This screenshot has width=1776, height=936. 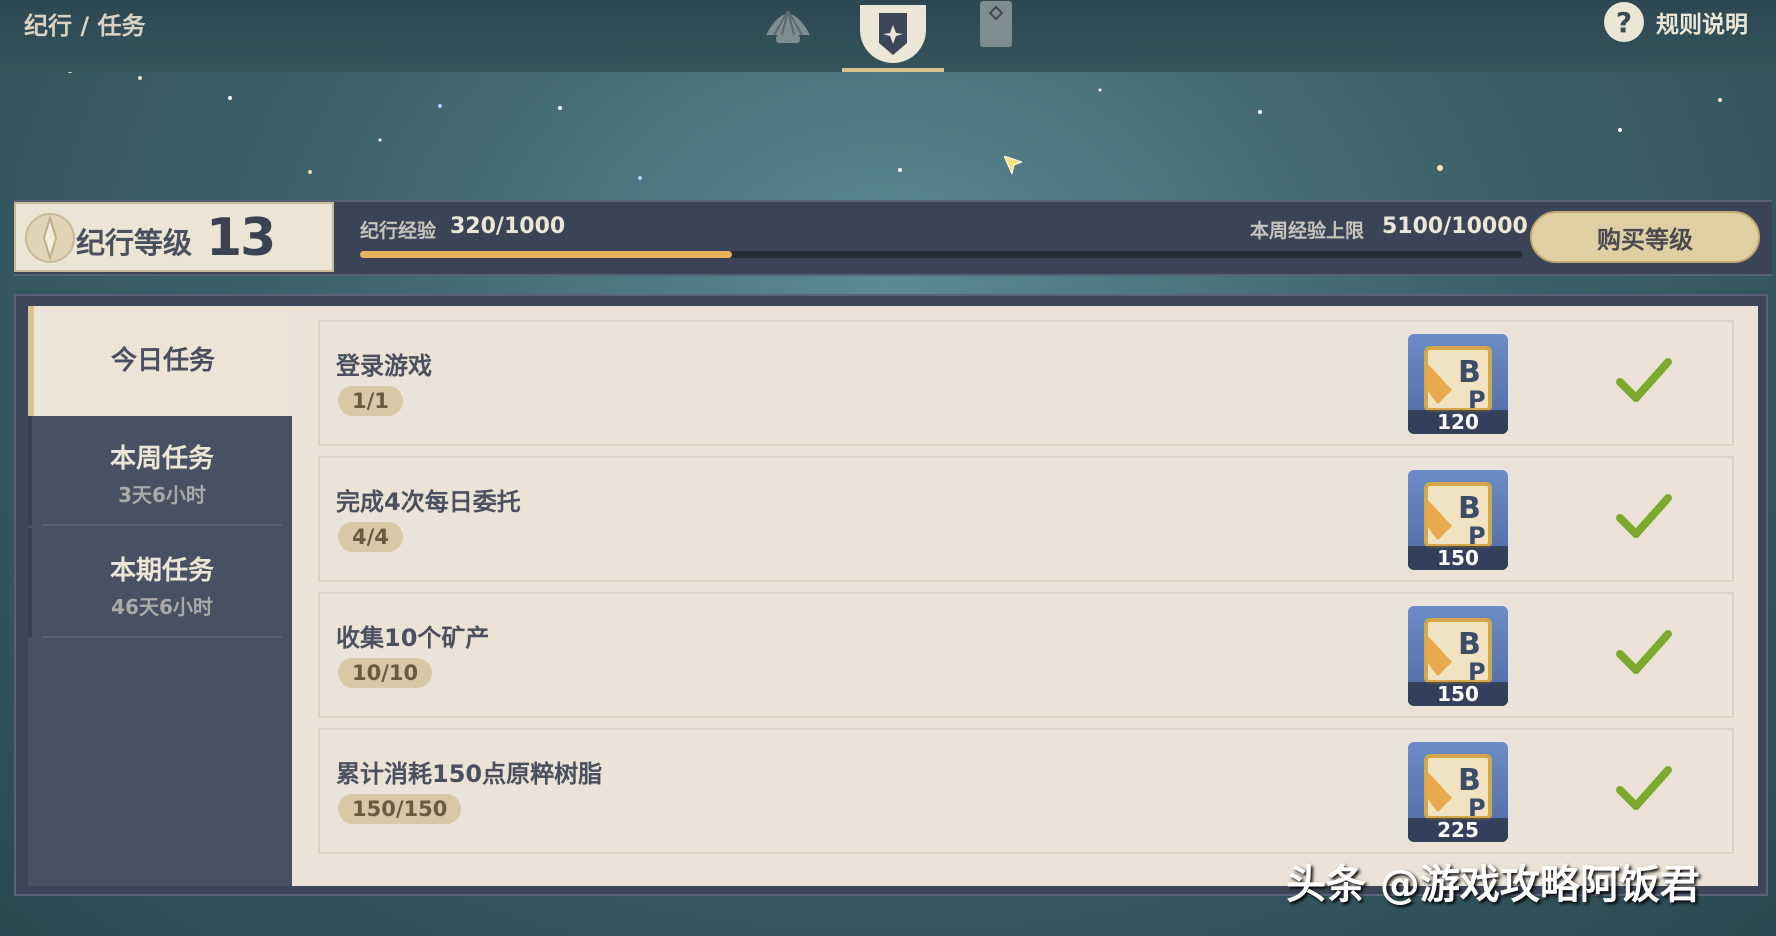 What do you see at coordinates (508, 226) in the screenshot?
I see `exp-value: 320/1000` at bounding box center [508, 226].